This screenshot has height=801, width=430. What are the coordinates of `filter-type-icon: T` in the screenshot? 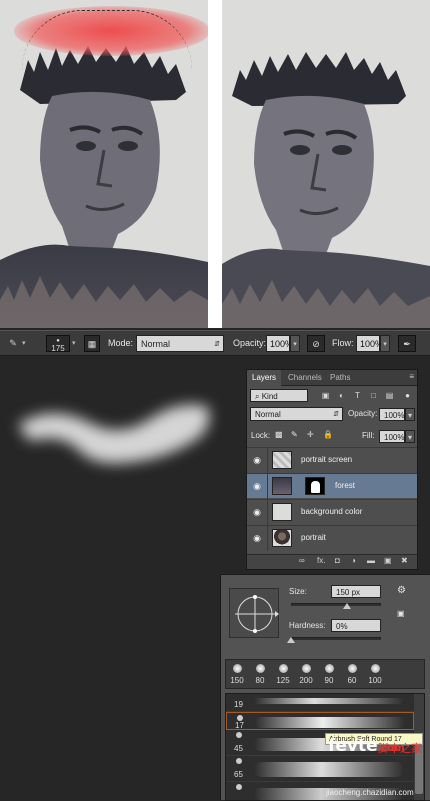 It's located at (357, 395).